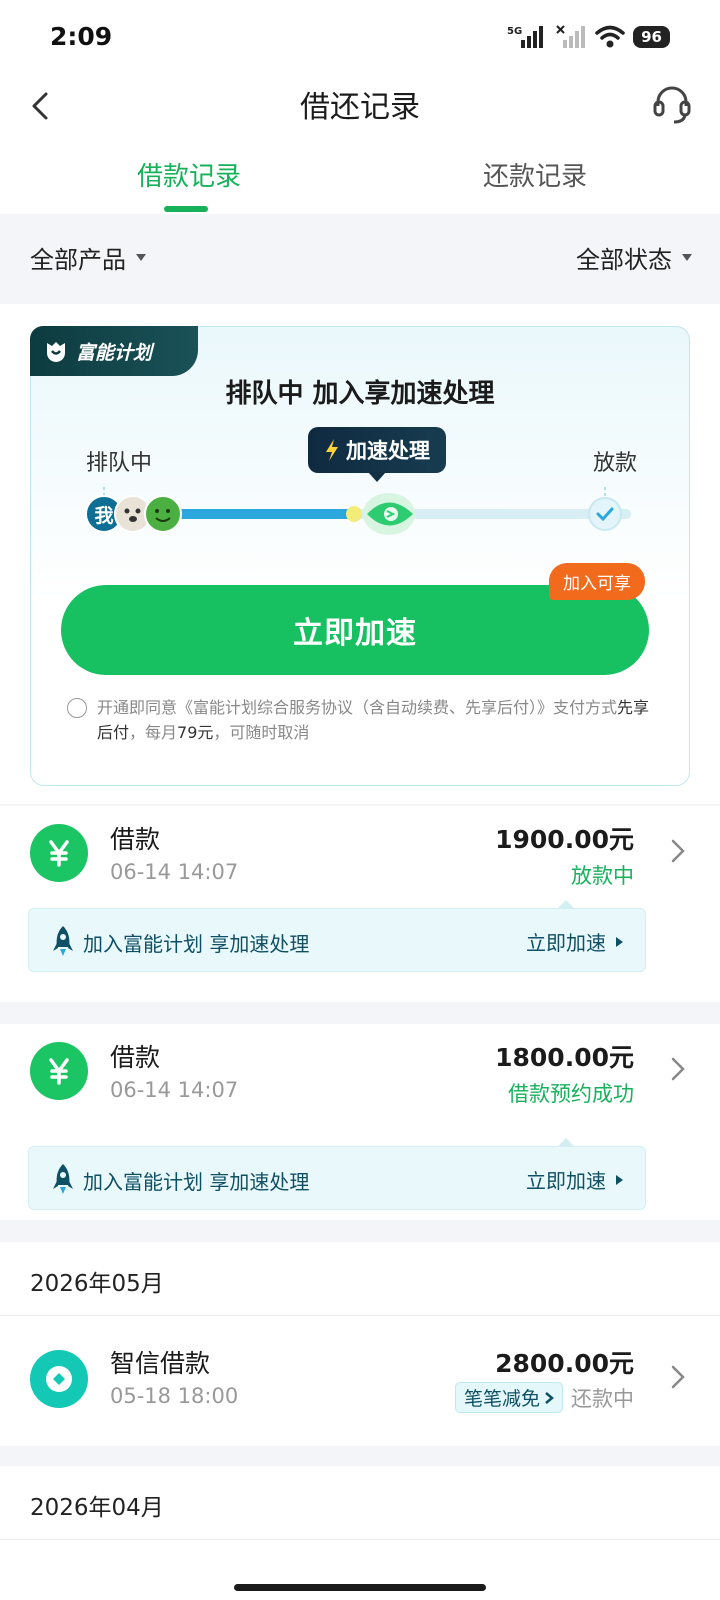 Image resolution: width=720 pixels, height=1600 pixels. Describe the element at coordinates (571, 36) in the screenshot. I see `signal-off-icon` at that location.